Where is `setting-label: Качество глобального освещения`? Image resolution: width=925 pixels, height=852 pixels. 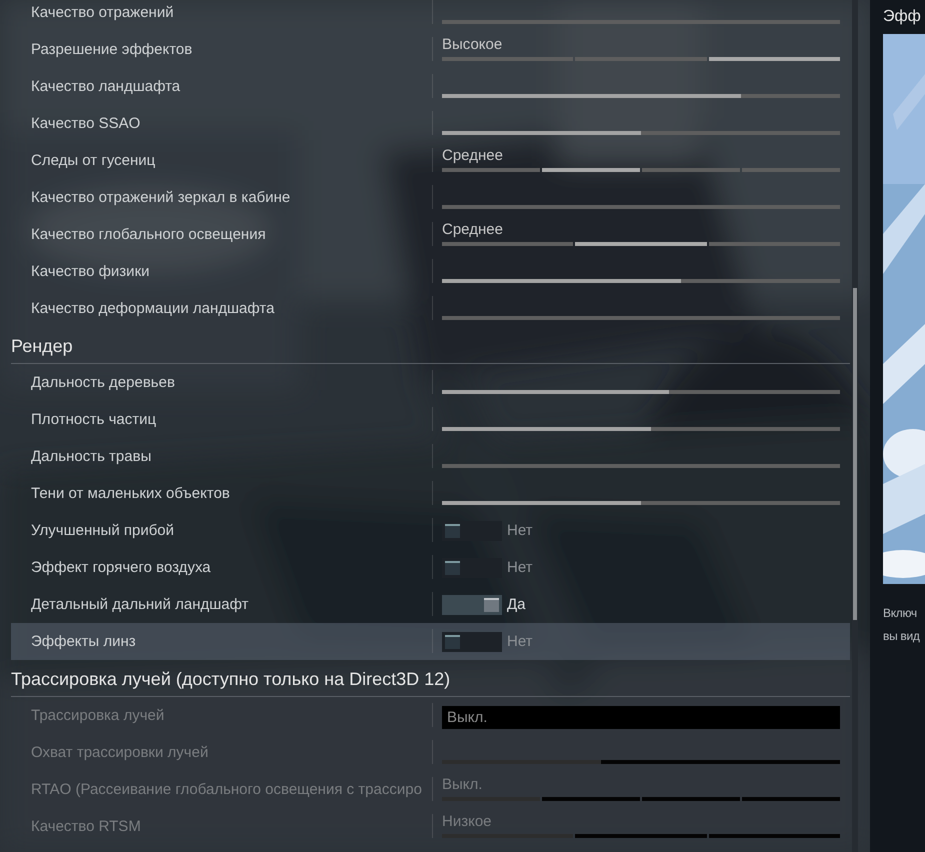
setting-label: Качество глобального освещения is located at coordinates (148, 235).